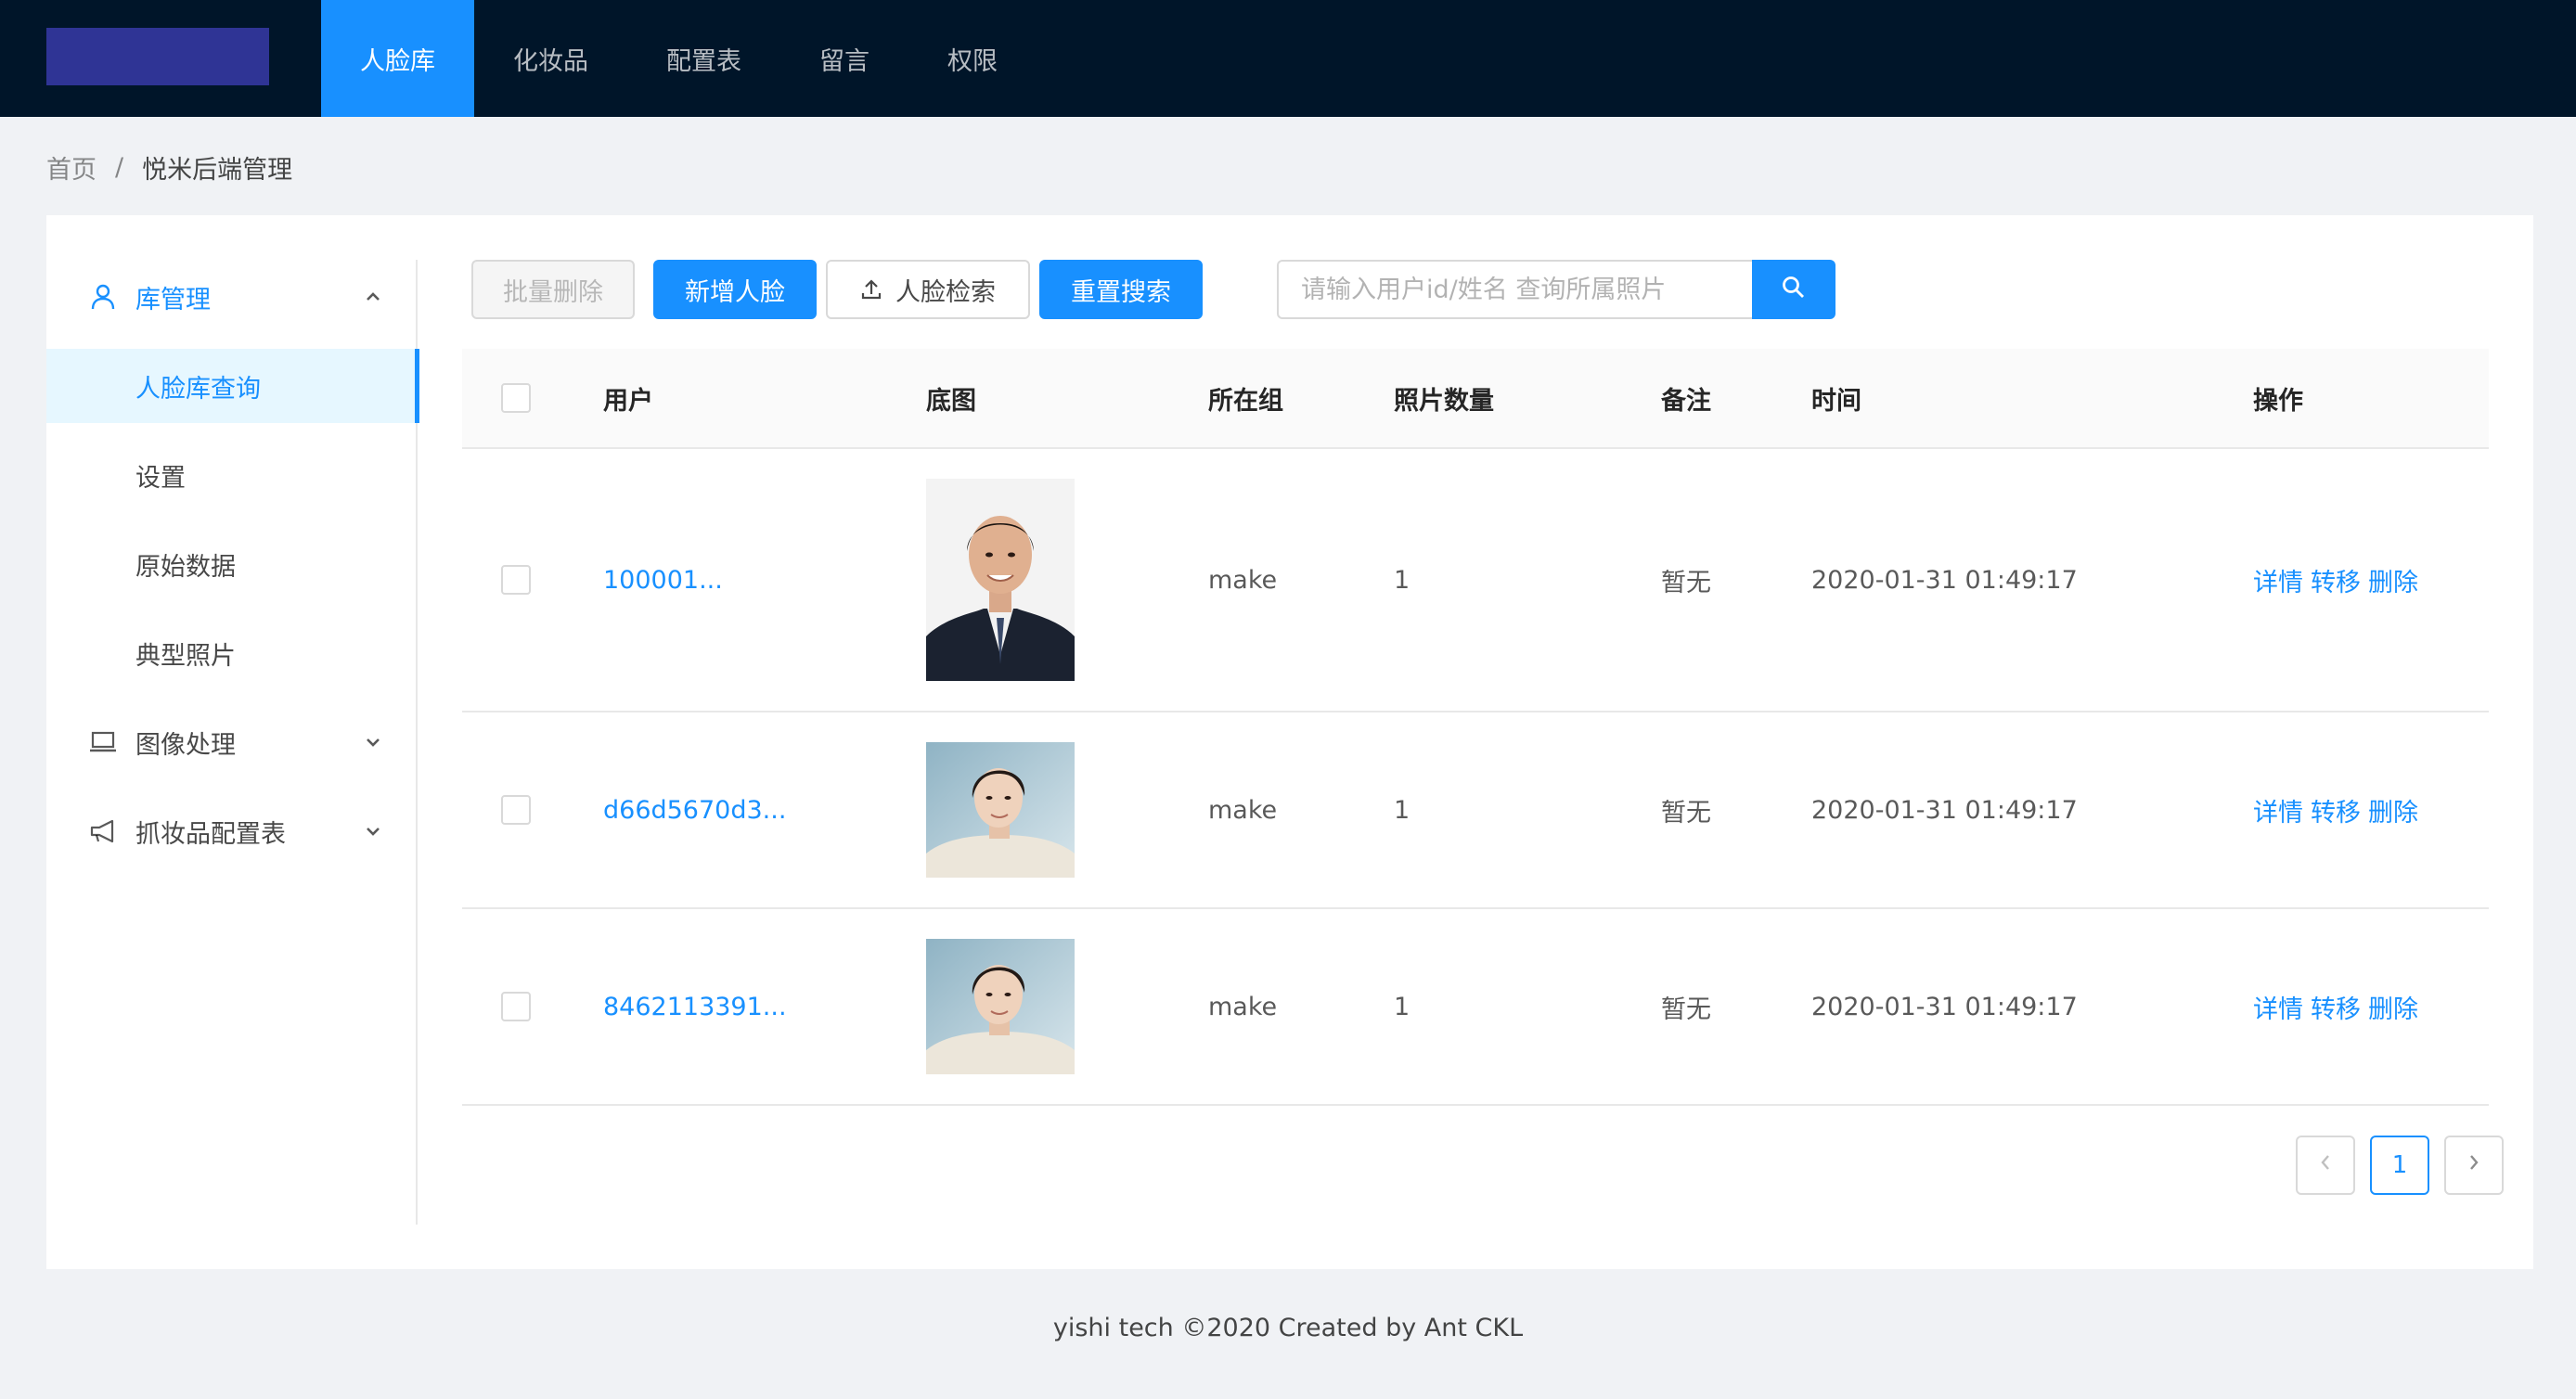 Image resolution: width=2576 pixels, height=1399 pixels. What do you see at coordinates (157, 57) in the screenshot?
I see `logo` at bounding box center [157, 57].